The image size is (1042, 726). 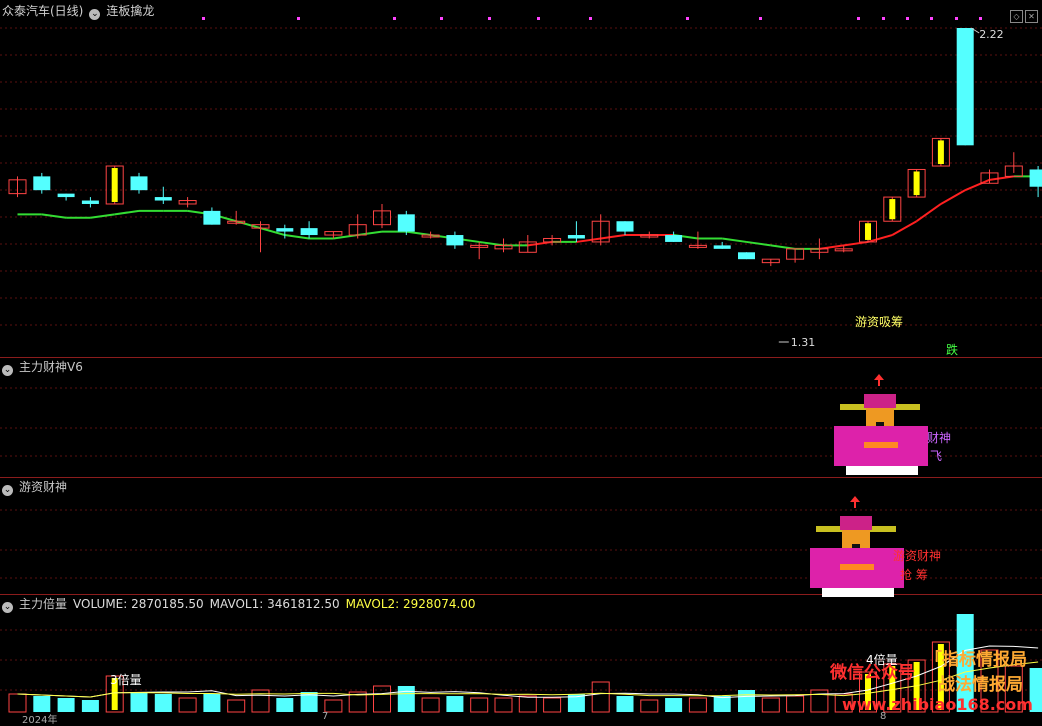 What do you see at coordinates (881, 445) in the screenshot?
I see `caishen-v6-belt` at bounding box center [881, 445].